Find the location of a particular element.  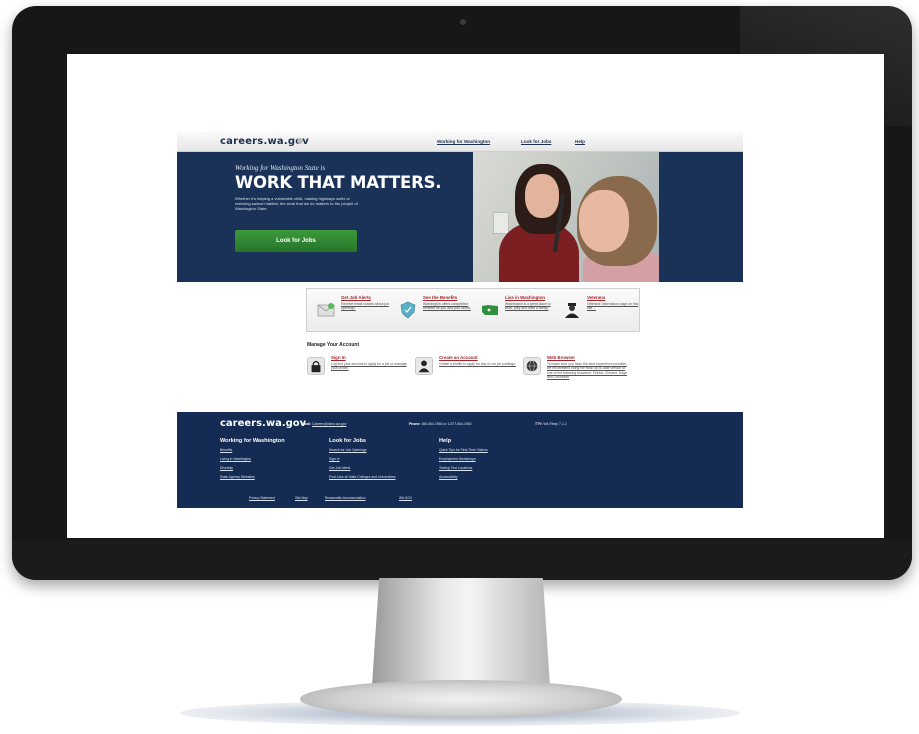

footer-link: Sign In is located at coordinates (384, 459).